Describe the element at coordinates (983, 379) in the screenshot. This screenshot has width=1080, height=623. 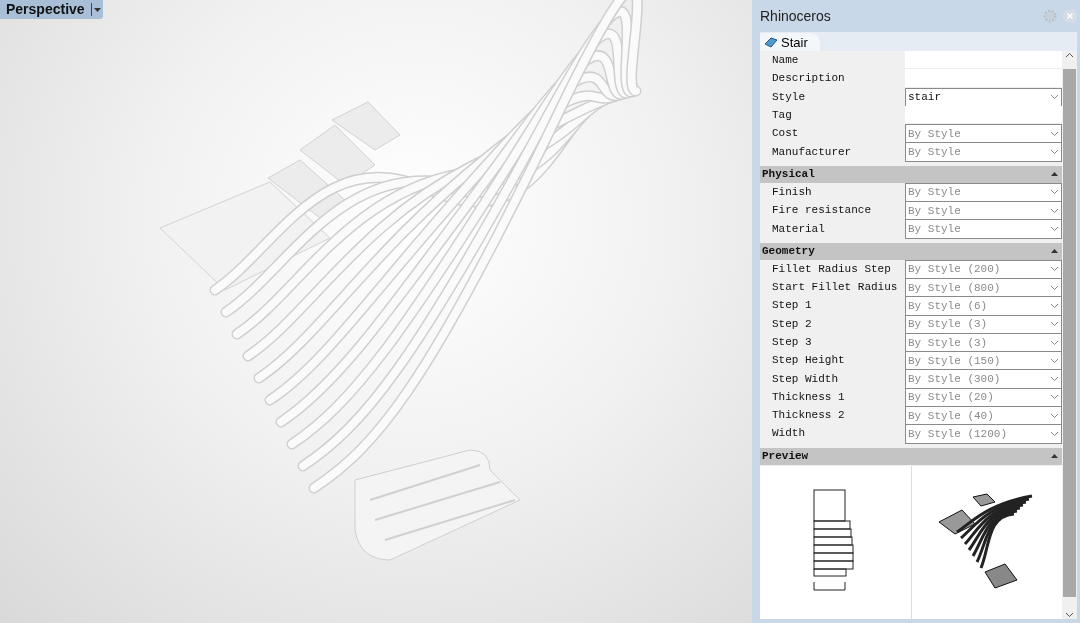
I see `dropdown: By Style (300)` at that location.